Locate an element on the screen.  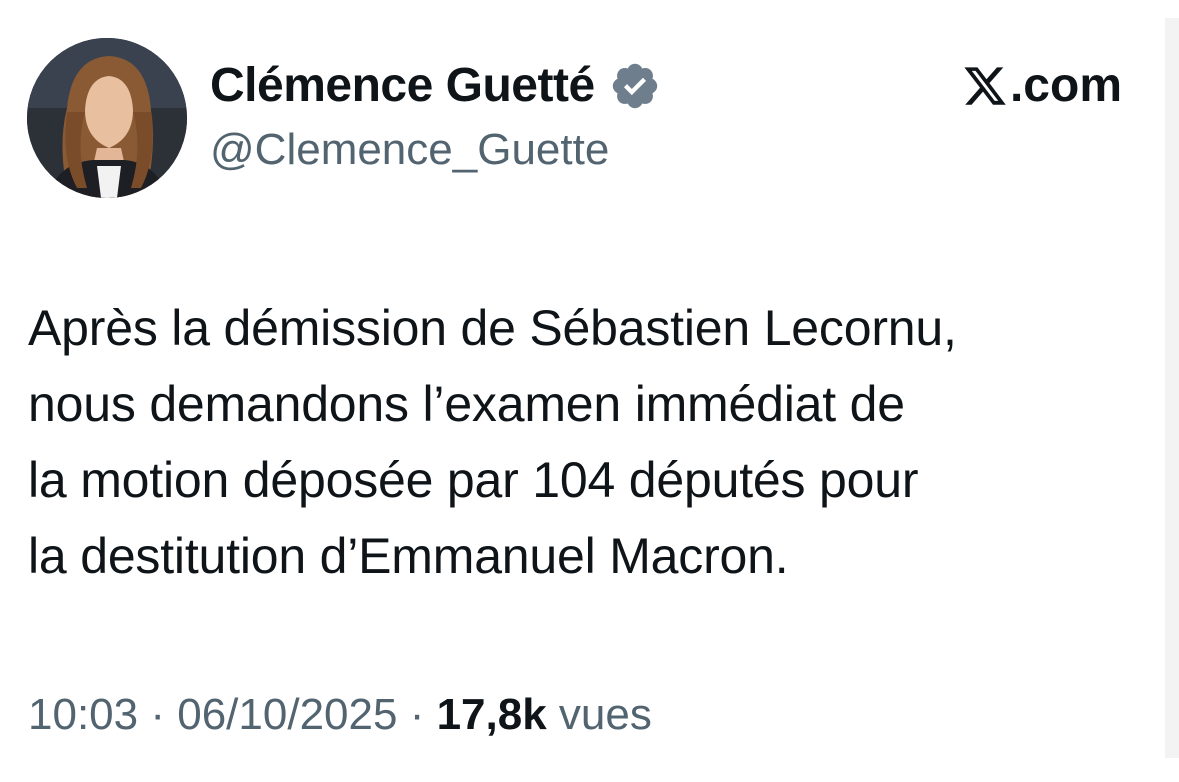
author-display-name: Clémence Guetté is located at coordinates (402, 86).